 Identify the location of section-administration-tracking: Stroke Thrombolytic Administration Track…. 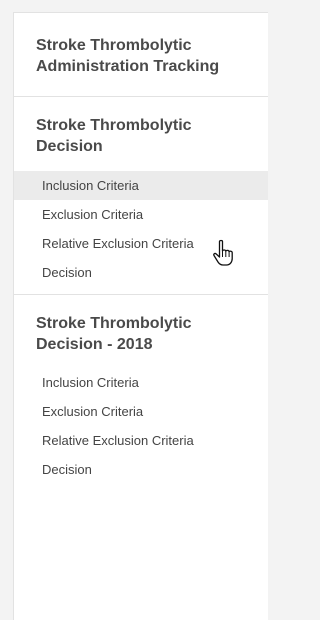
(141, 55).